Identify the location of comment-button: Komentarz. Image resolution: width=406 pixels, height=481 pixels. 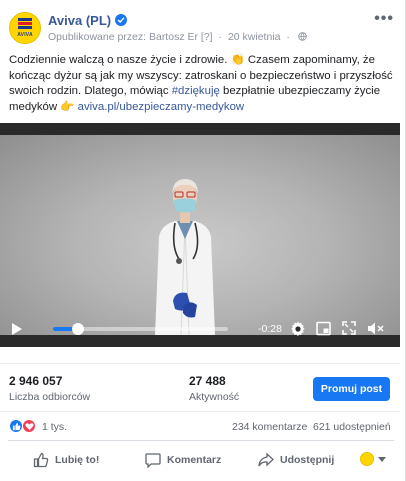
(190, 460).